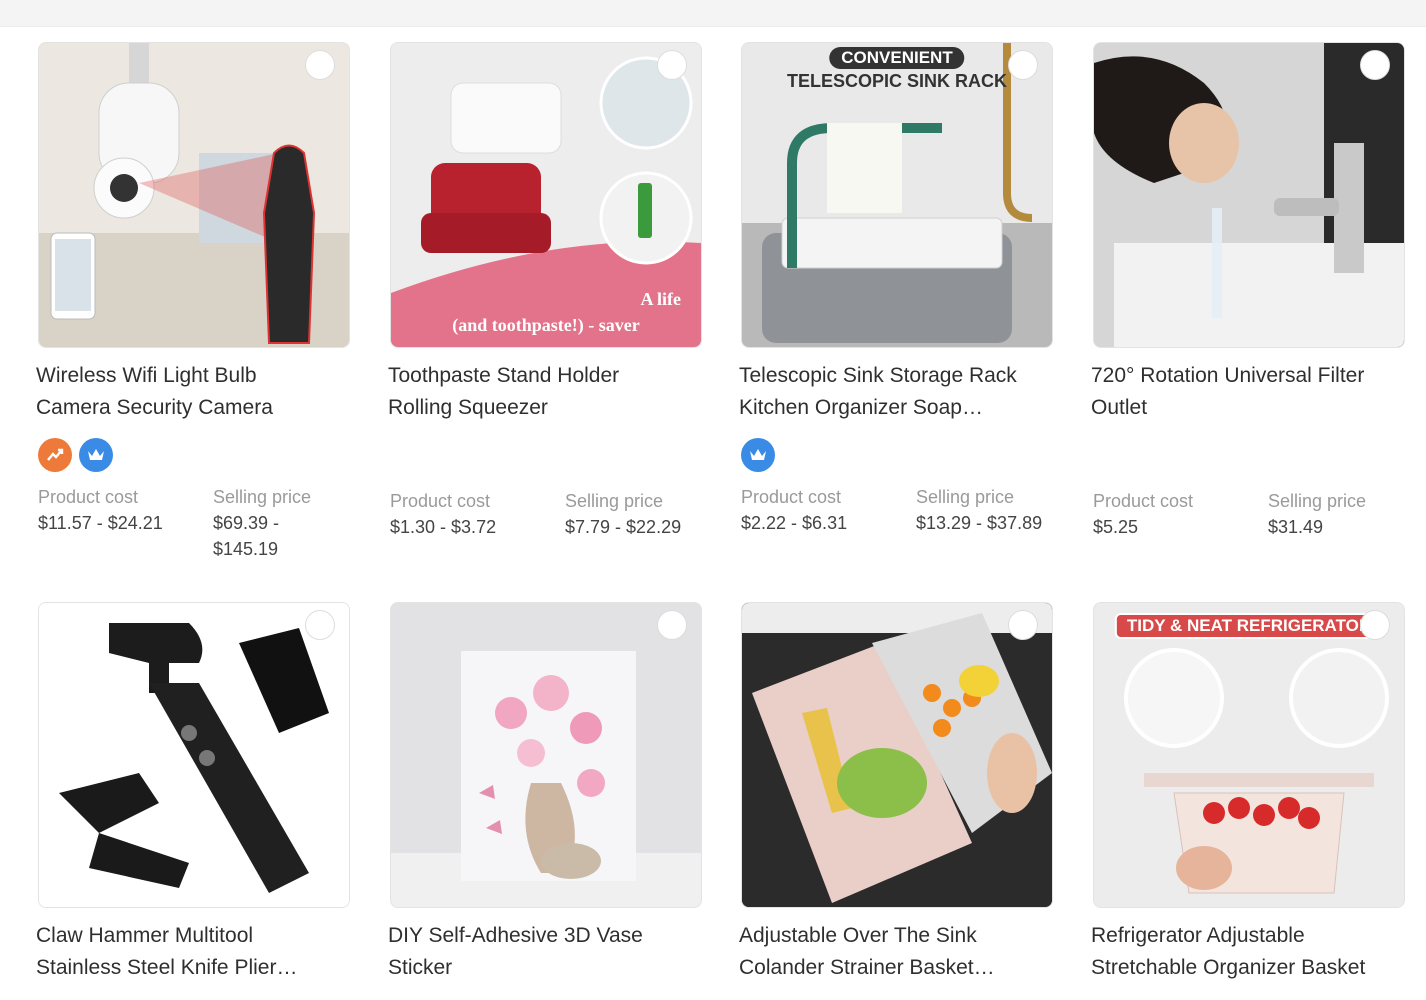  I want to click on product-cost: Product cost $11.57 - $24.21, so click(100, 510).